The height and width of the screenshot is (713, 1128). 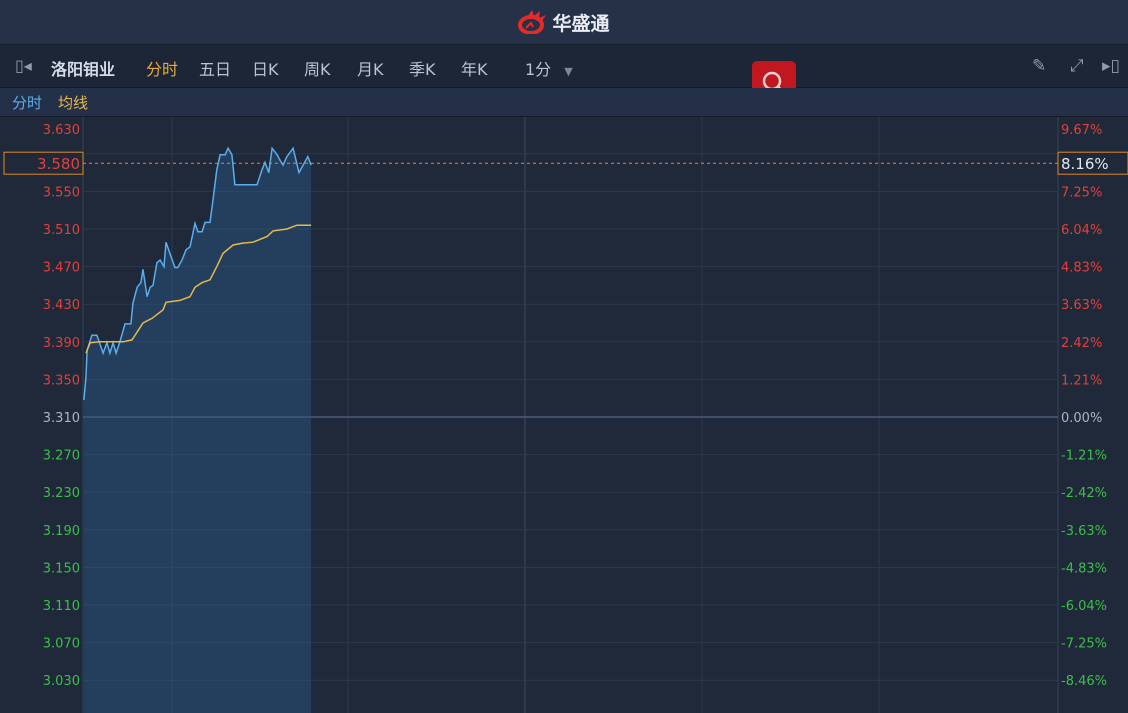 I want to click on toolbar: ▯◂ 洛阳钼业 分时 五日 日K 周K 月K 季K 年K 1分 ▼, so click(x=564, y=66).